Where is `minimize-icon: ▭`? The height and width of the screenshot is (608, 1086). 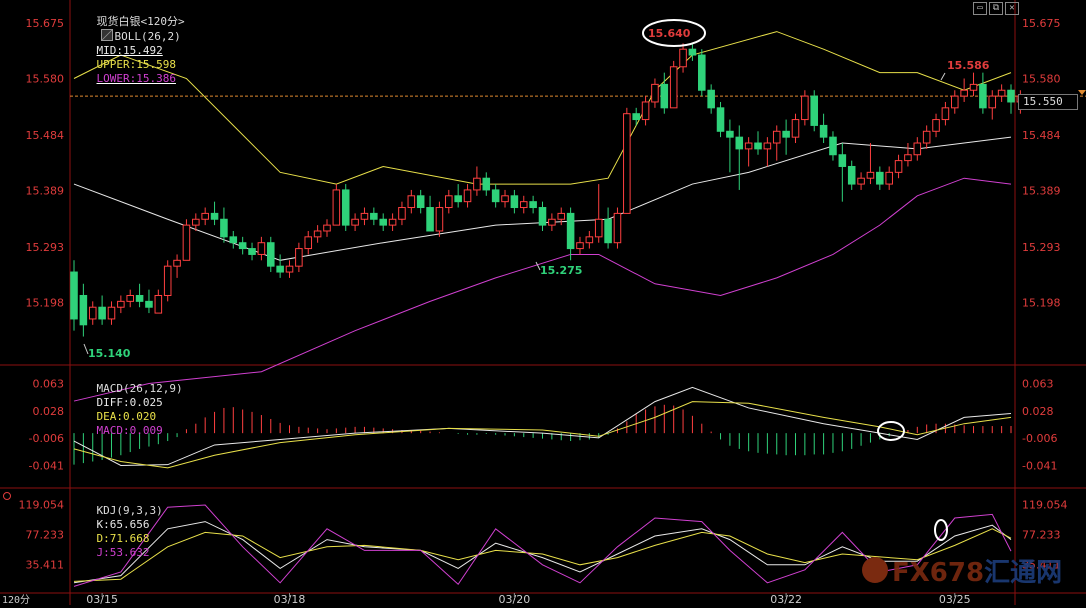
minimize-icon: ▭ is located at coordinates (980, 8).